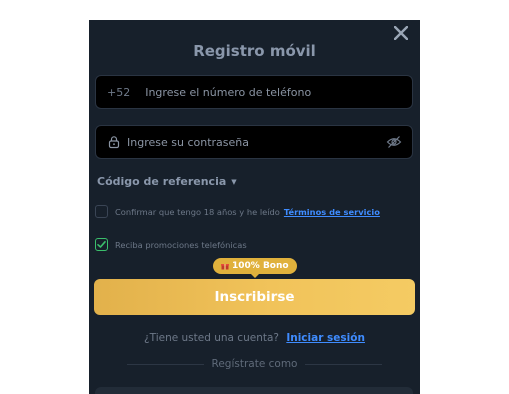  I want to click on phone-field: +52, so click(254, 92).